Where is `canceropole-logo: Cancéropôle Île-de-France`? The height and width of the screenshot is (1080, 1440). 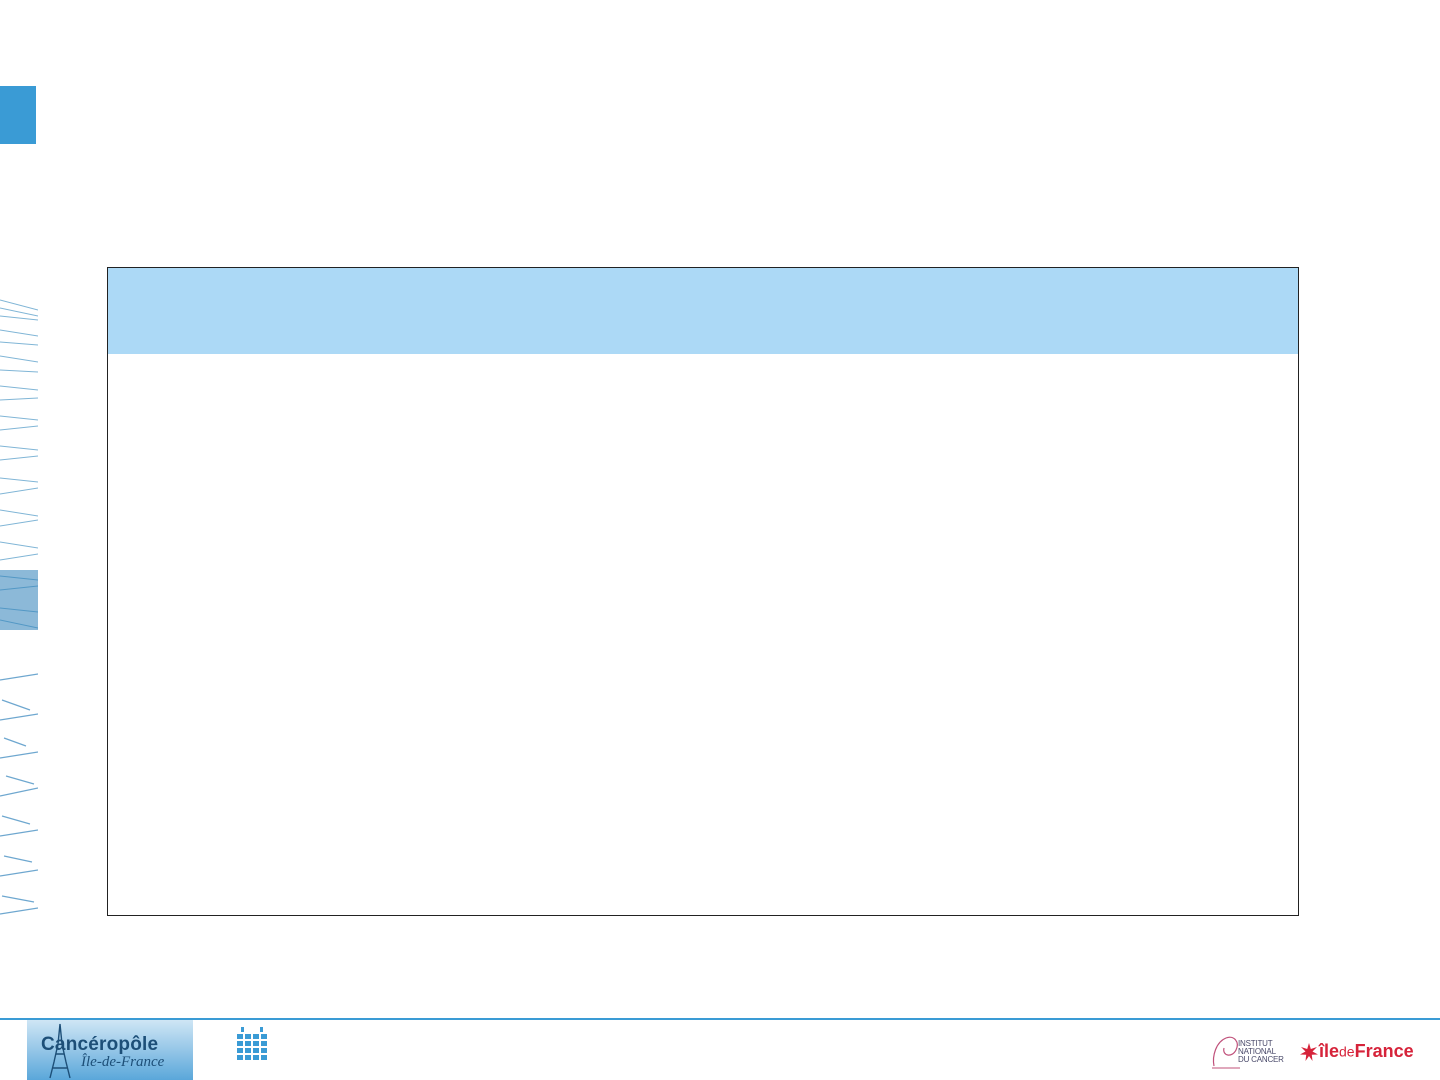 canceropole-logo: Cancéropôle Île-de-France is located at coordinates (110, 1050).